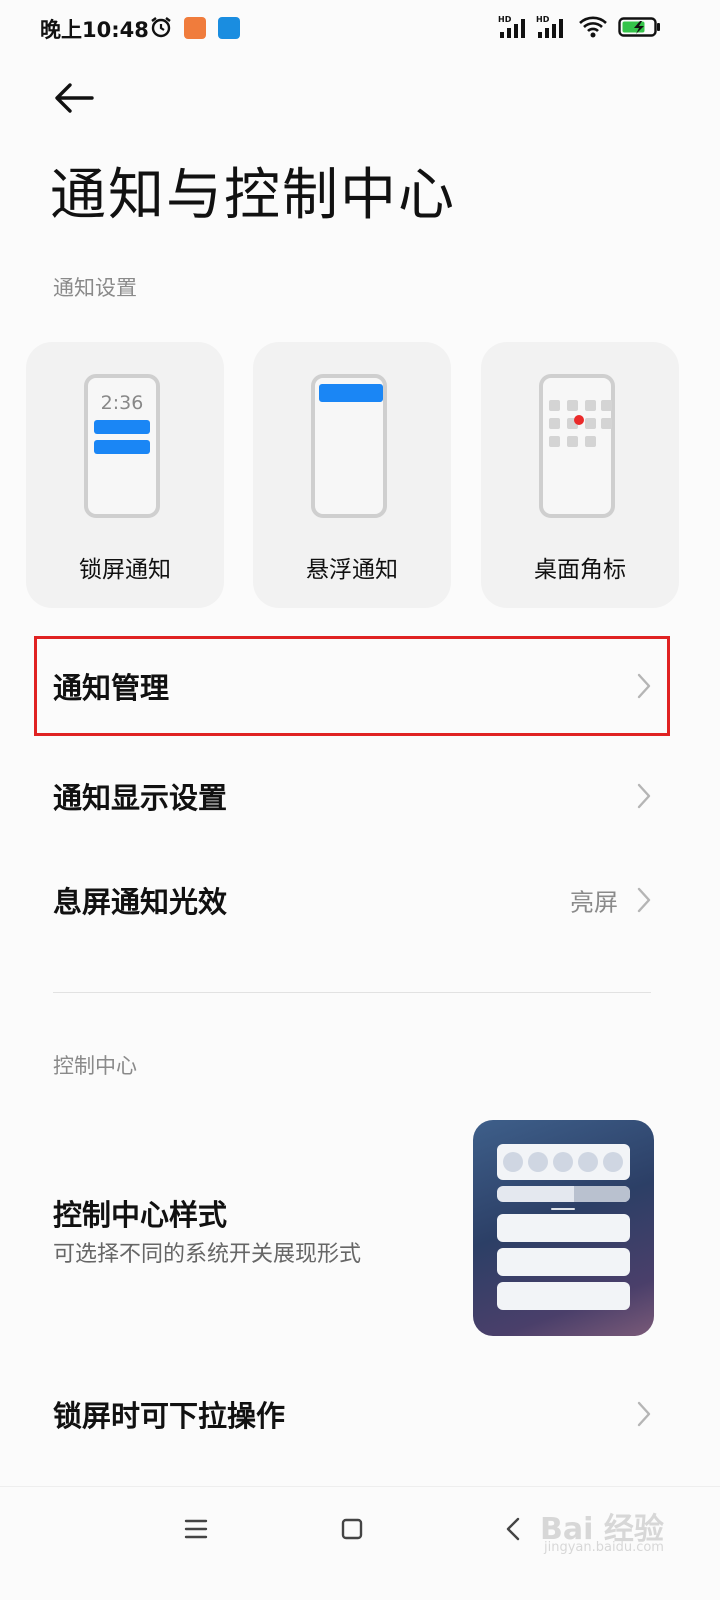 Image resolution: width=720 pixels, height=1600 pixels. What do you see at coordinates (111, 688) in the screenshot?
I see `row-title: 通知管理` at bounding box center [111, 688].